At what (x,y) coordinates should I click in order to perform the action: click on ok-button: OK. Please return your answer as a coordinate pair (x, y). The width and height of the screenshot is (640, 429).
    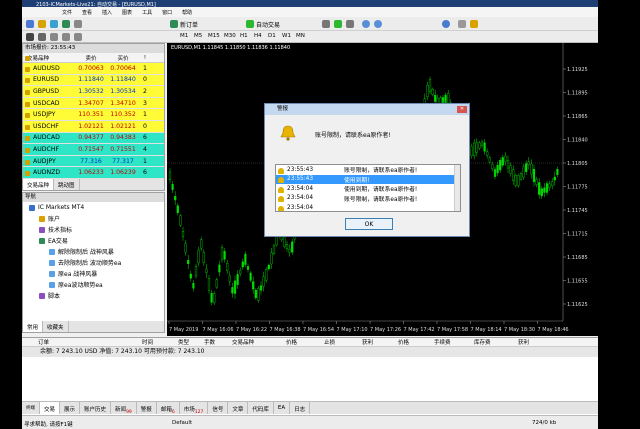
    Looking at the image, I should click on (369, 224).